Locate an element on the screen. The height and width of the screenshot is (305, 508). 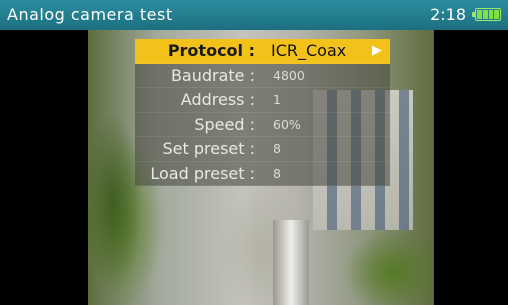
arrow-right-icon: ▶ is located at coordinates (381, 50).